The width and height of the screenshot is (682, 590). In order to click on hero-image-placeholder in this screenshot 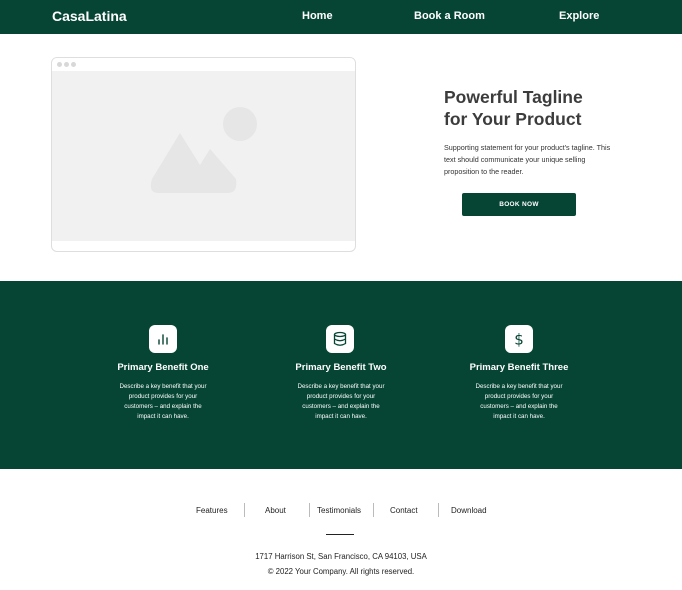, I will do `click(203, 154)`.